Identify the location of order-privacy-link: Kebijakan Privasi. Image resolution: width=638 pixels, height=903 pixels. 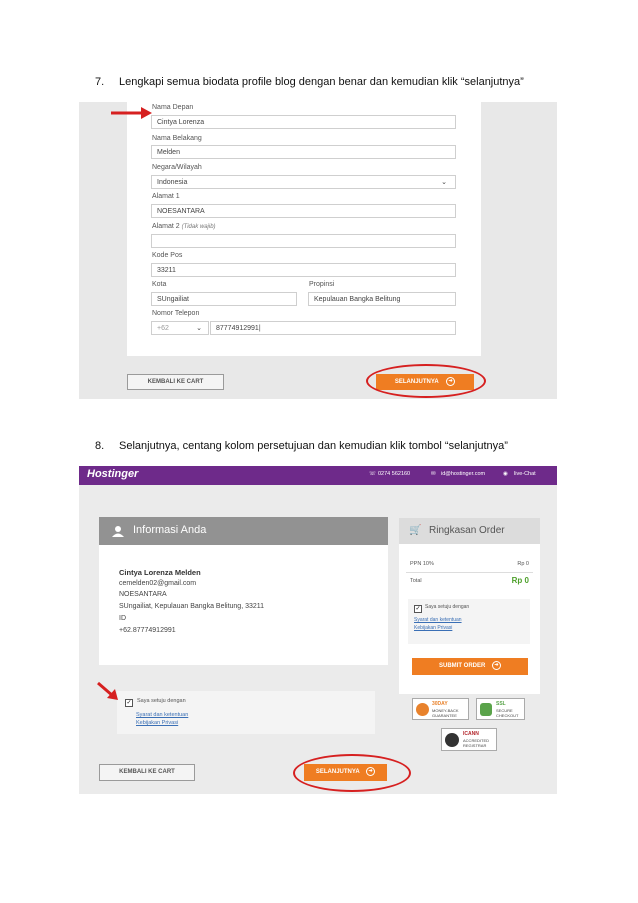
(433, 628).